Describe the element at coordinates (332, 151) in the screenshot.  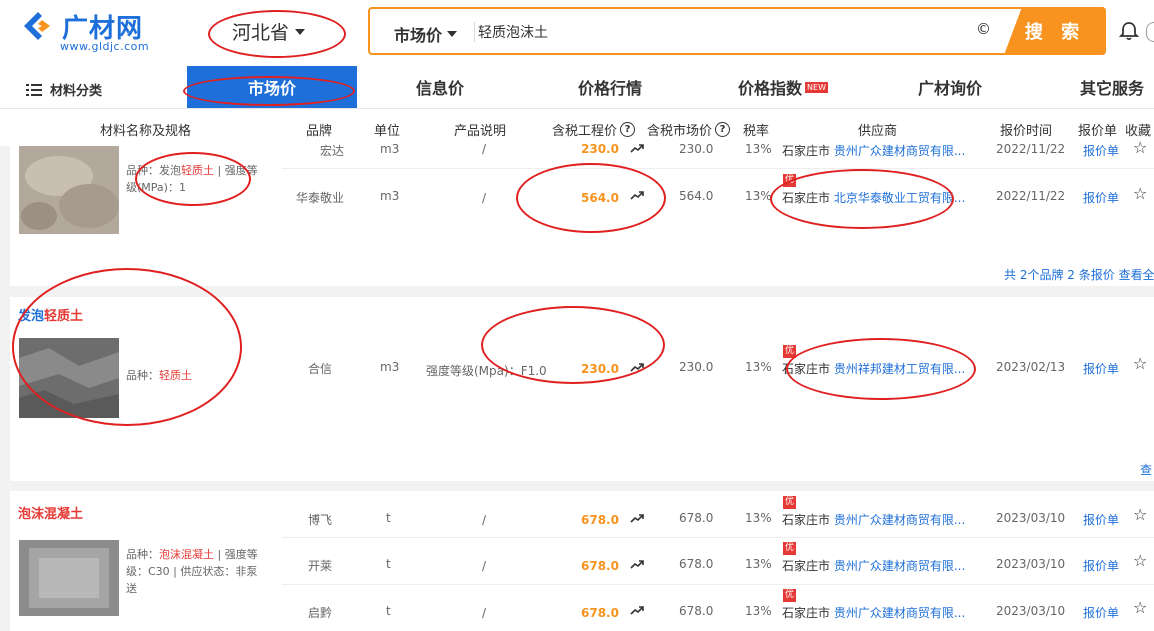
I see `brand-cell: 宏达` at that location.